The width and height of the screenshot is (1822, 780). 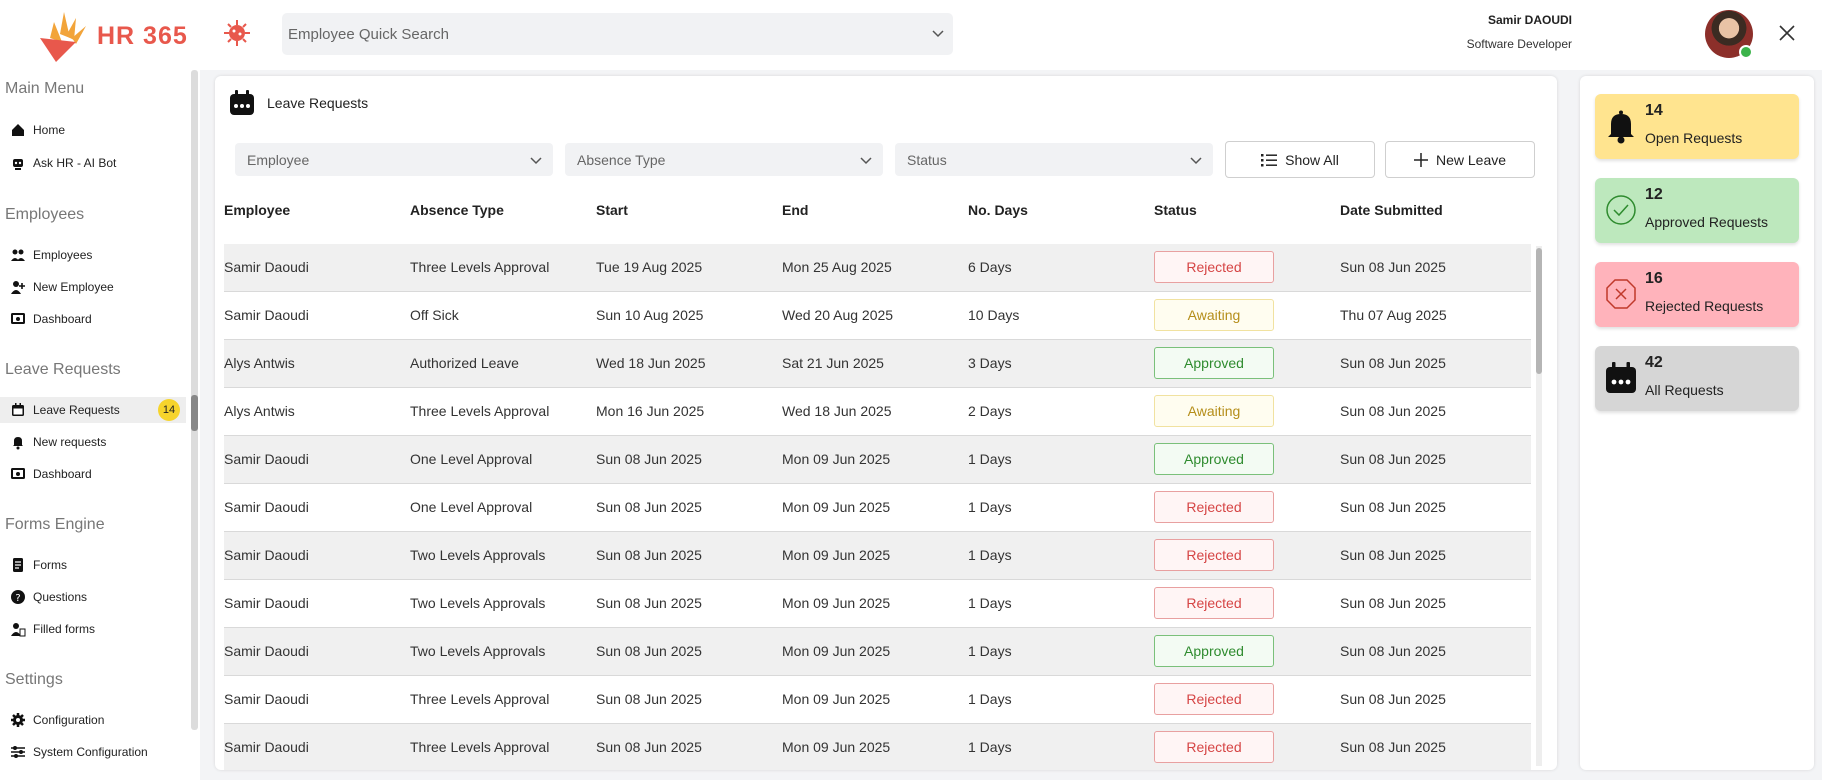 I want to click on rejected-requests-label: Rejected Requests, so click(x=1704, y=306).